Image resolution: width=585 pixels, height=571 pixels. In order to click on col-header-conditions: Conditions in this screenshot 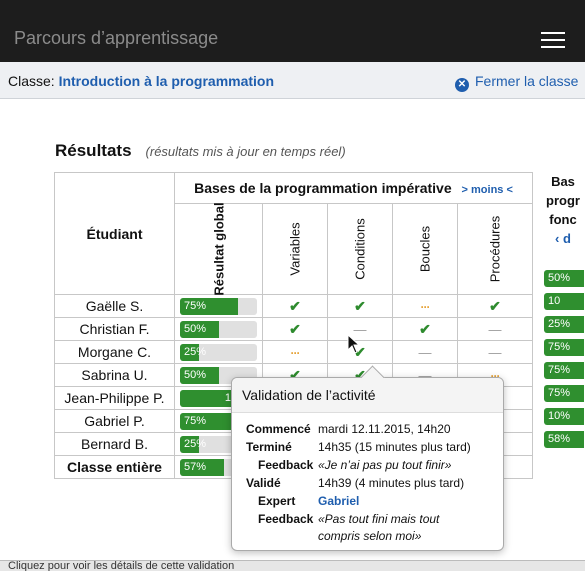, I will do `click(360, 249)`.